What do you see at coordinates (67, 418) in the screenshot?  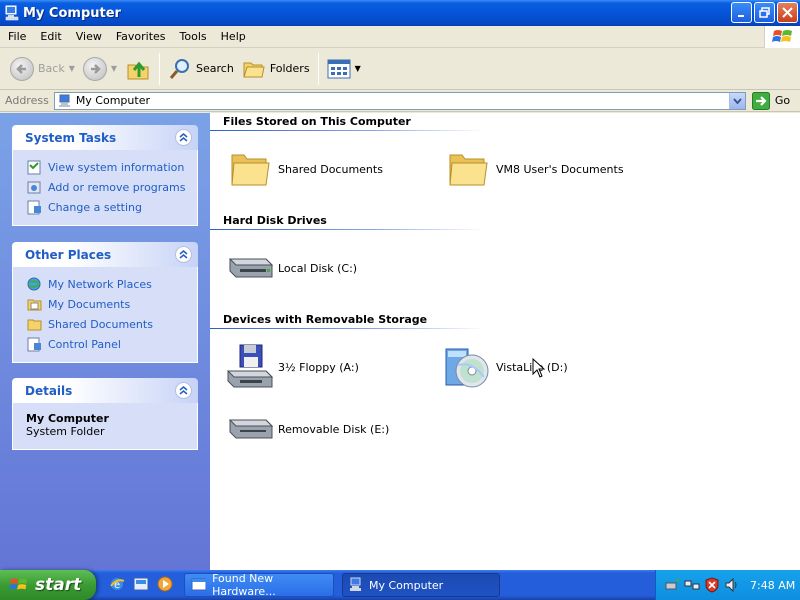 I see `details-name: My Computer` at bounding box center [67, 418].